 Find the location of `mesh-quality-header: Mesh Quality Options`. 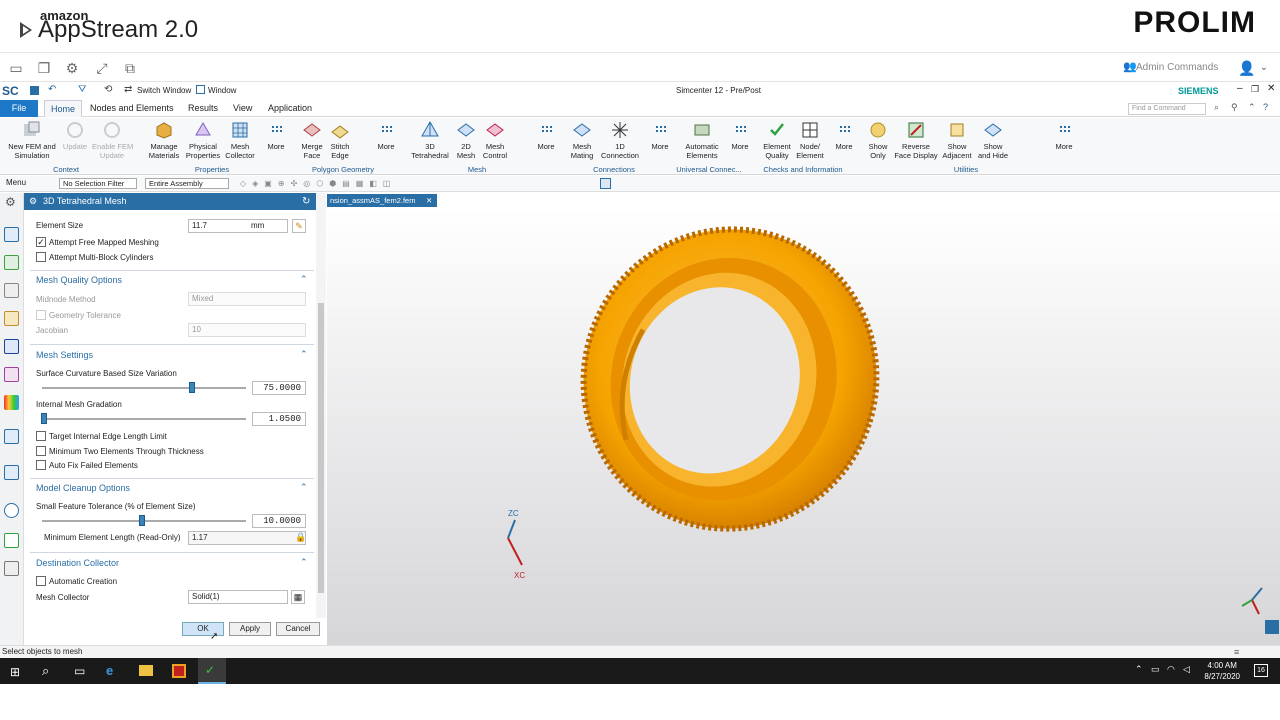

mesh-quality-header: Mesh Quality Options is located at coordinates (79, 280).